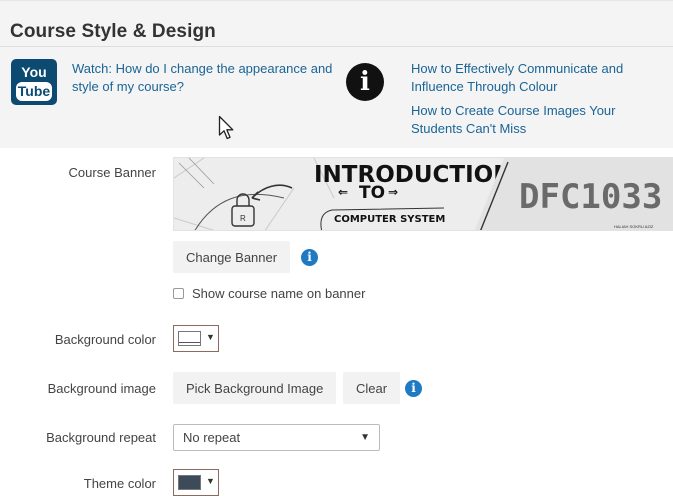 The image size is (673, 496). I want to click on show-course-name-checkbox, so click(178, 293).